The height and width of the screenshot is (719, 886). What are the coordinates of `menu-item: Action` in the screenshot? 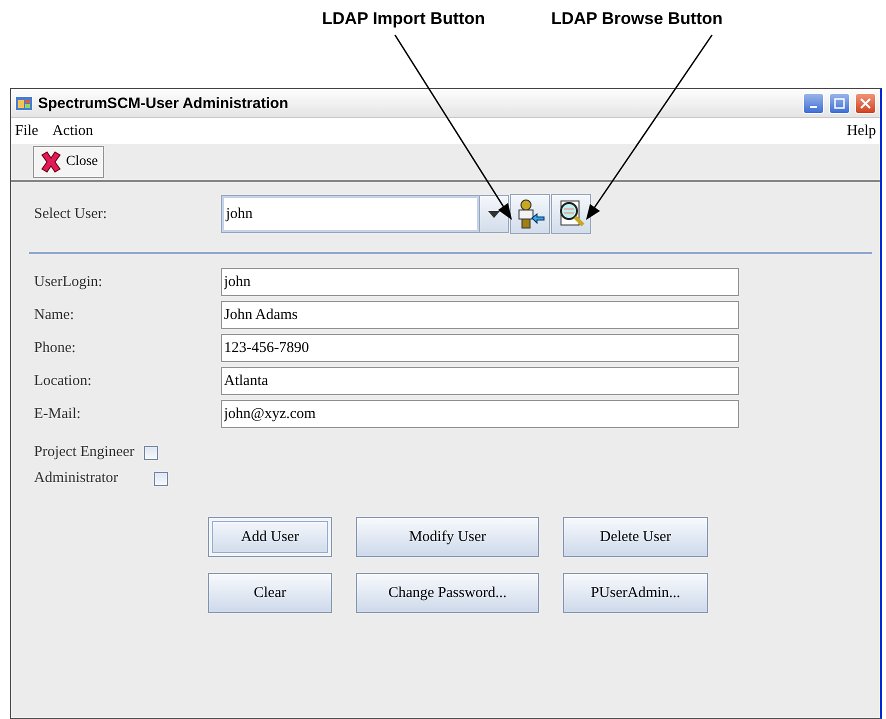 It's located at (73, 131).